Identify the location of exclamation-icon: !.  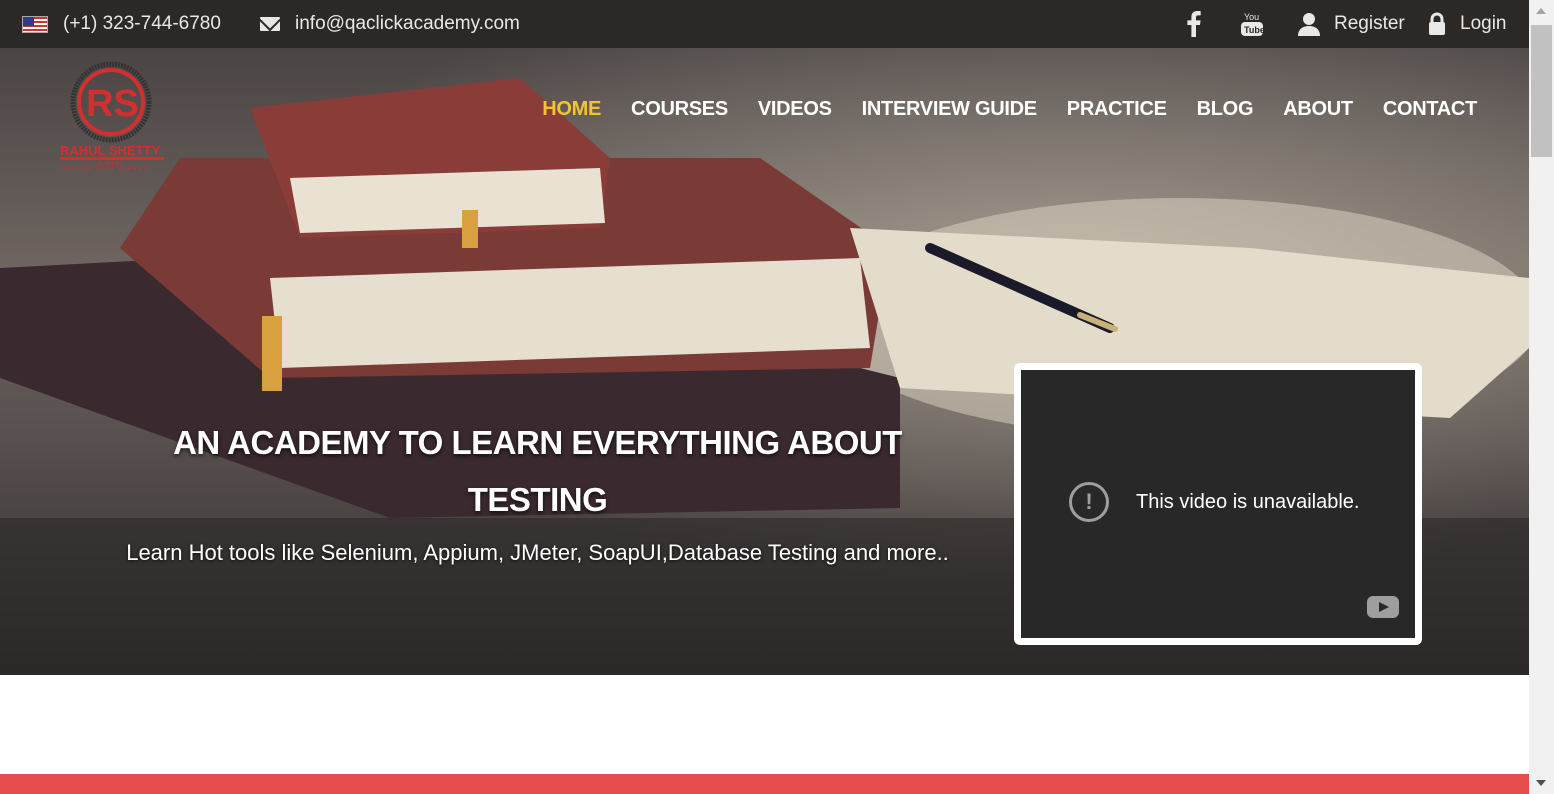
(1089, 502).